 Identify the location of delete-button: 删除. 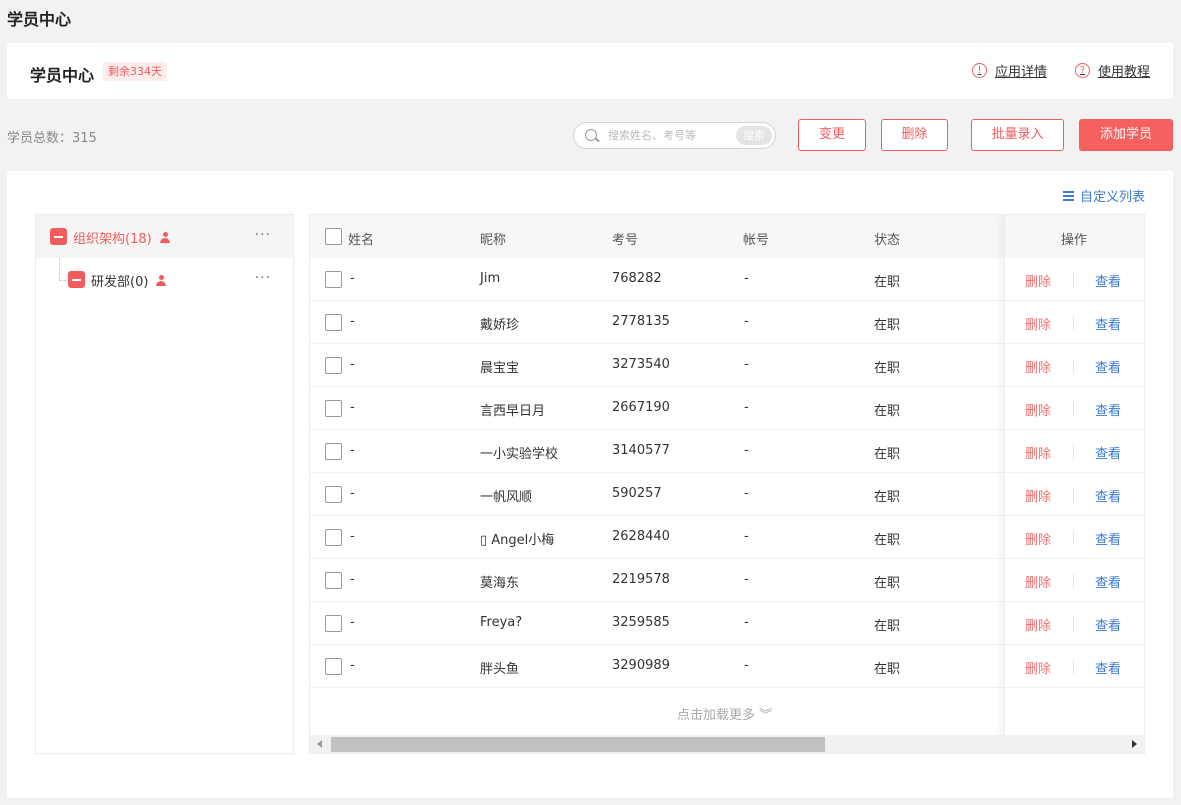
(914, 135).